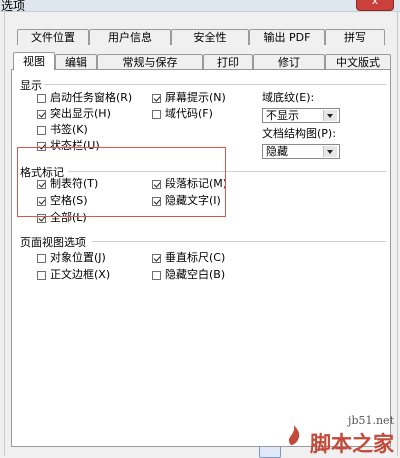 This screenshot has width=400, height=458. I want to click on tab-file-locations: 文件位置, so click(53, 37).